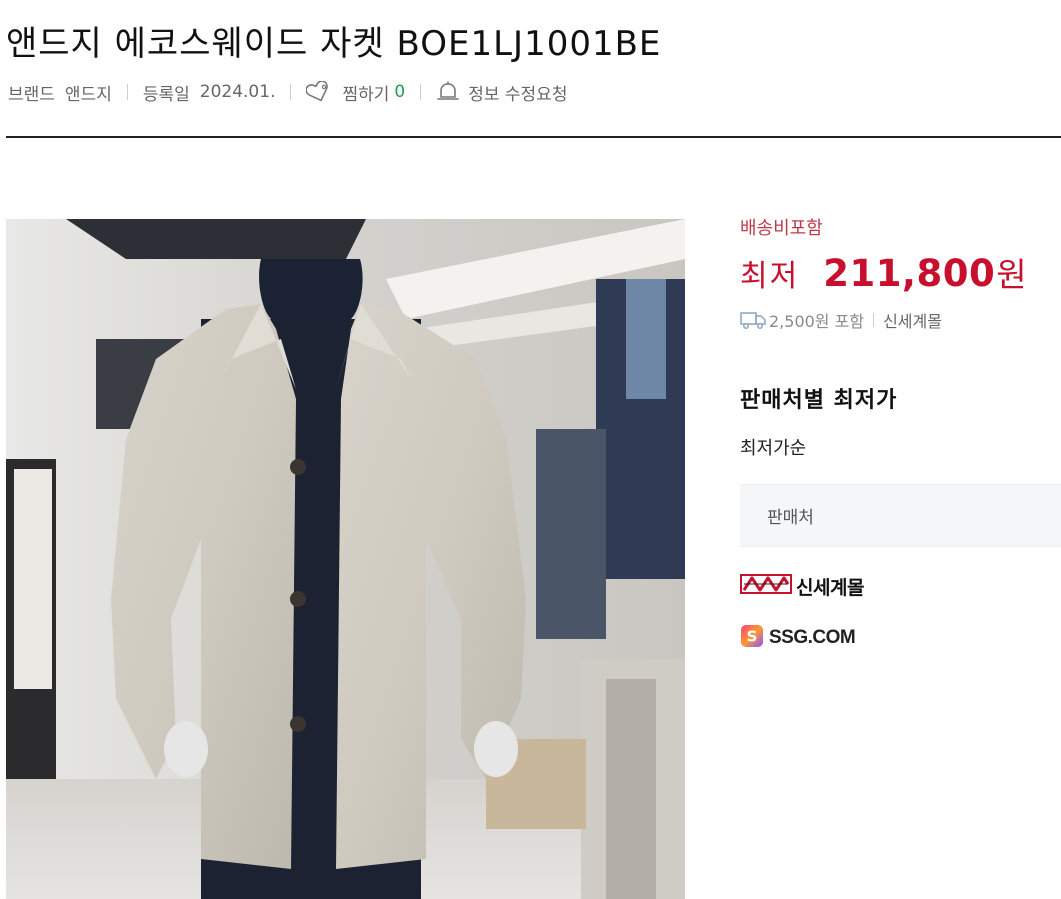 The height and width of the screenshot is (899, 1061). I want to click on edit-request-label: 정보 수정요청, so click(518, 94).